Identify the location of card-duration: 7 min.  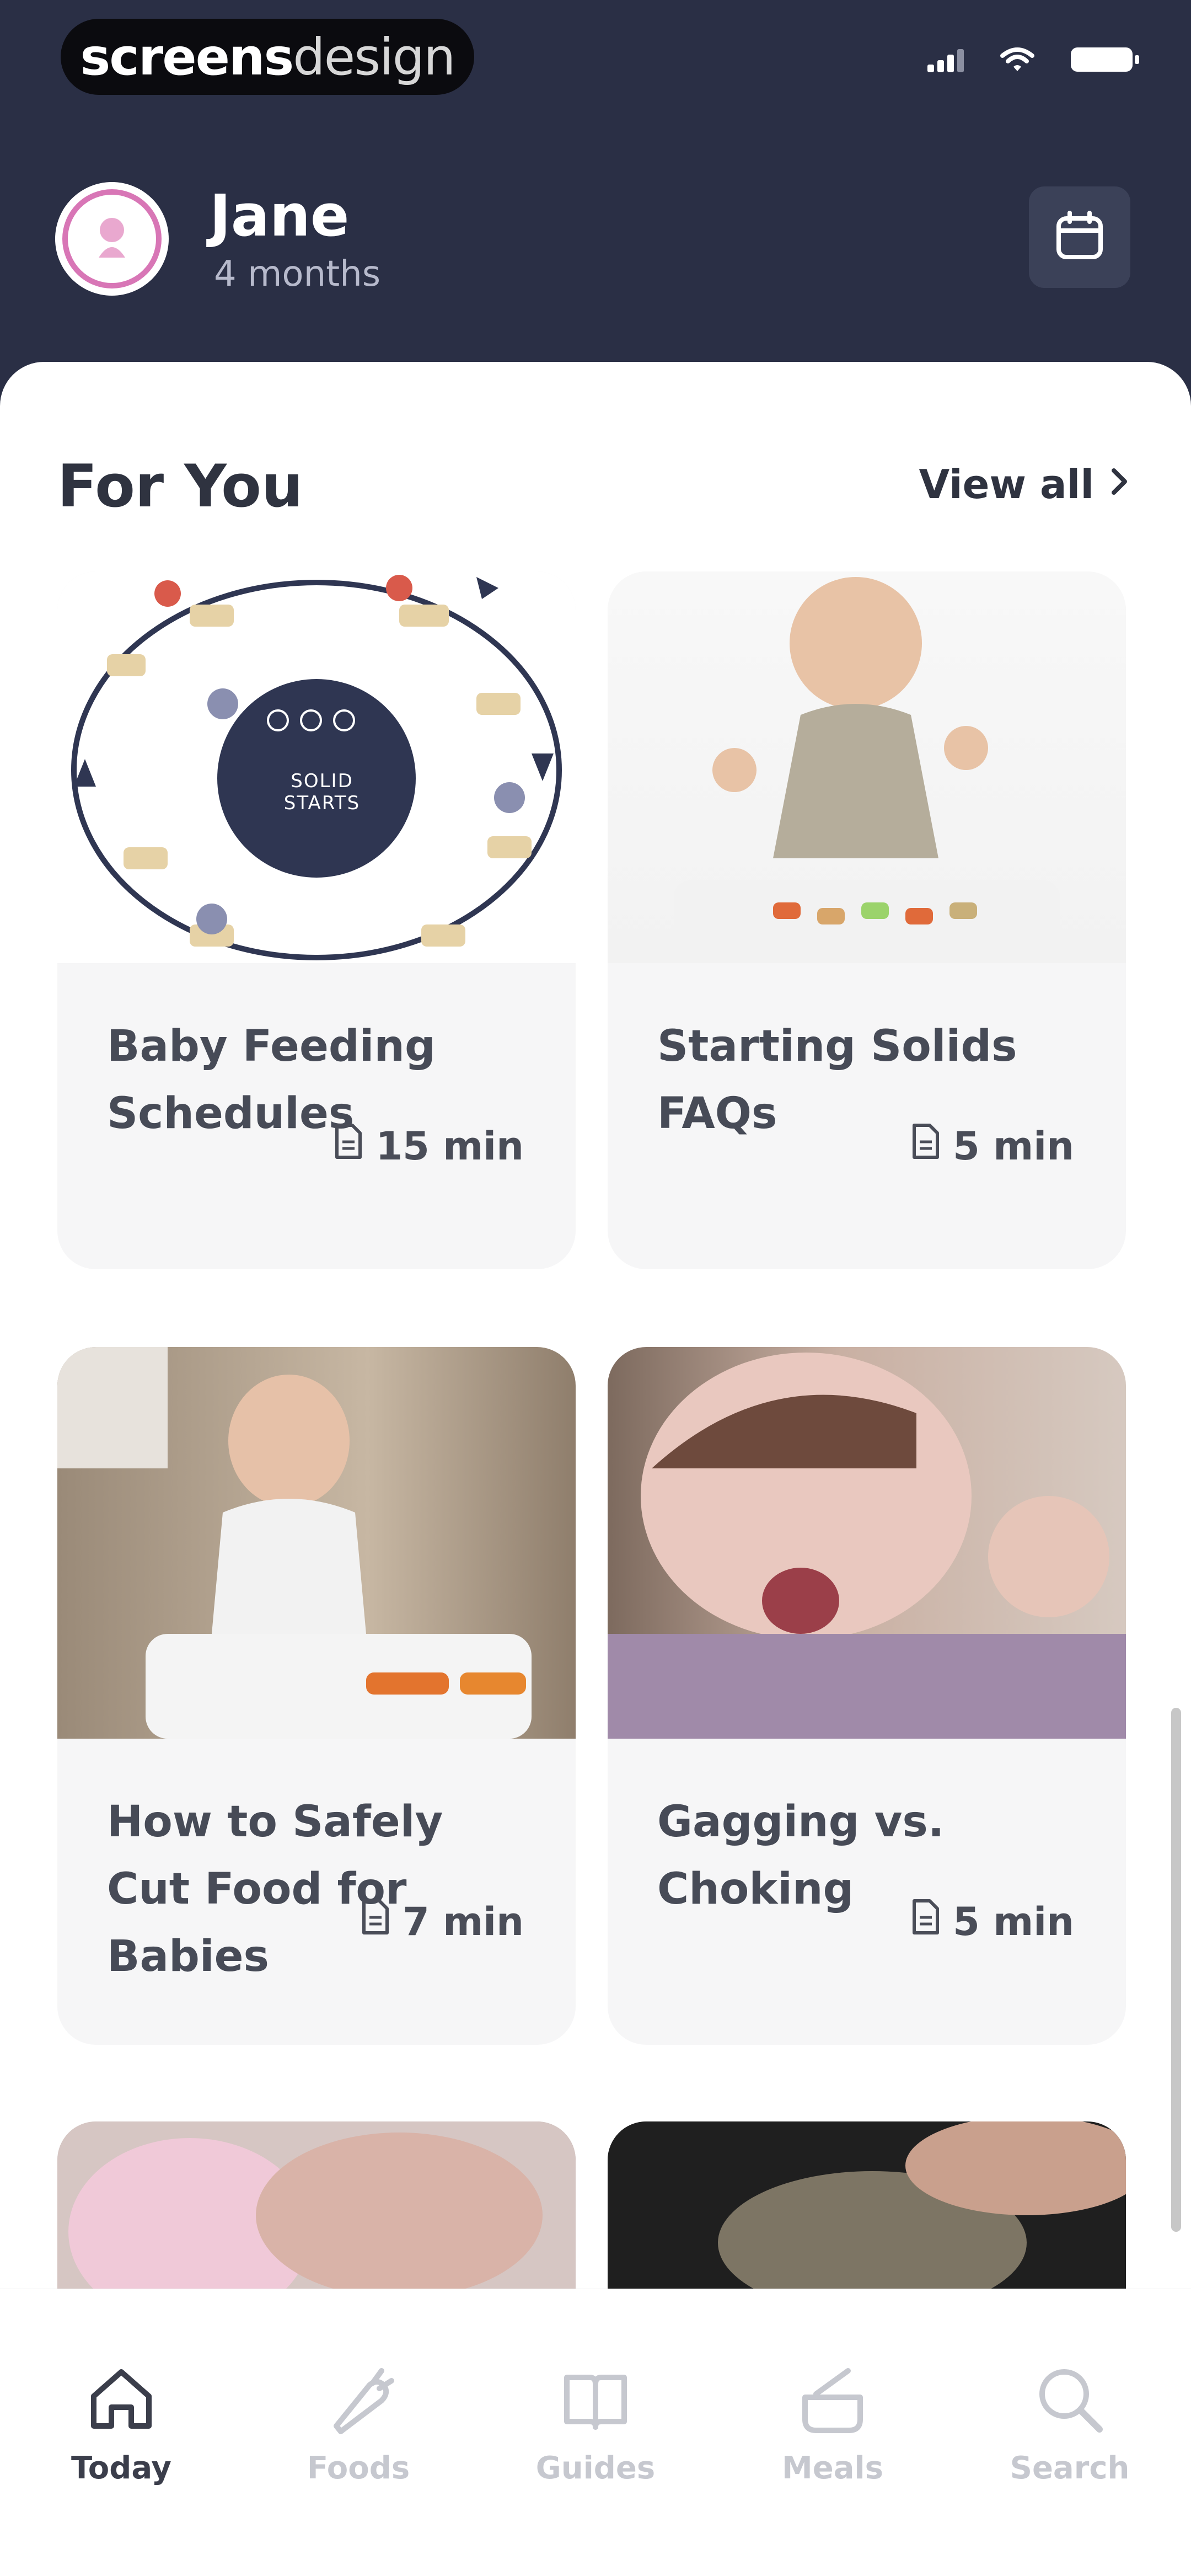
(463, 1921).